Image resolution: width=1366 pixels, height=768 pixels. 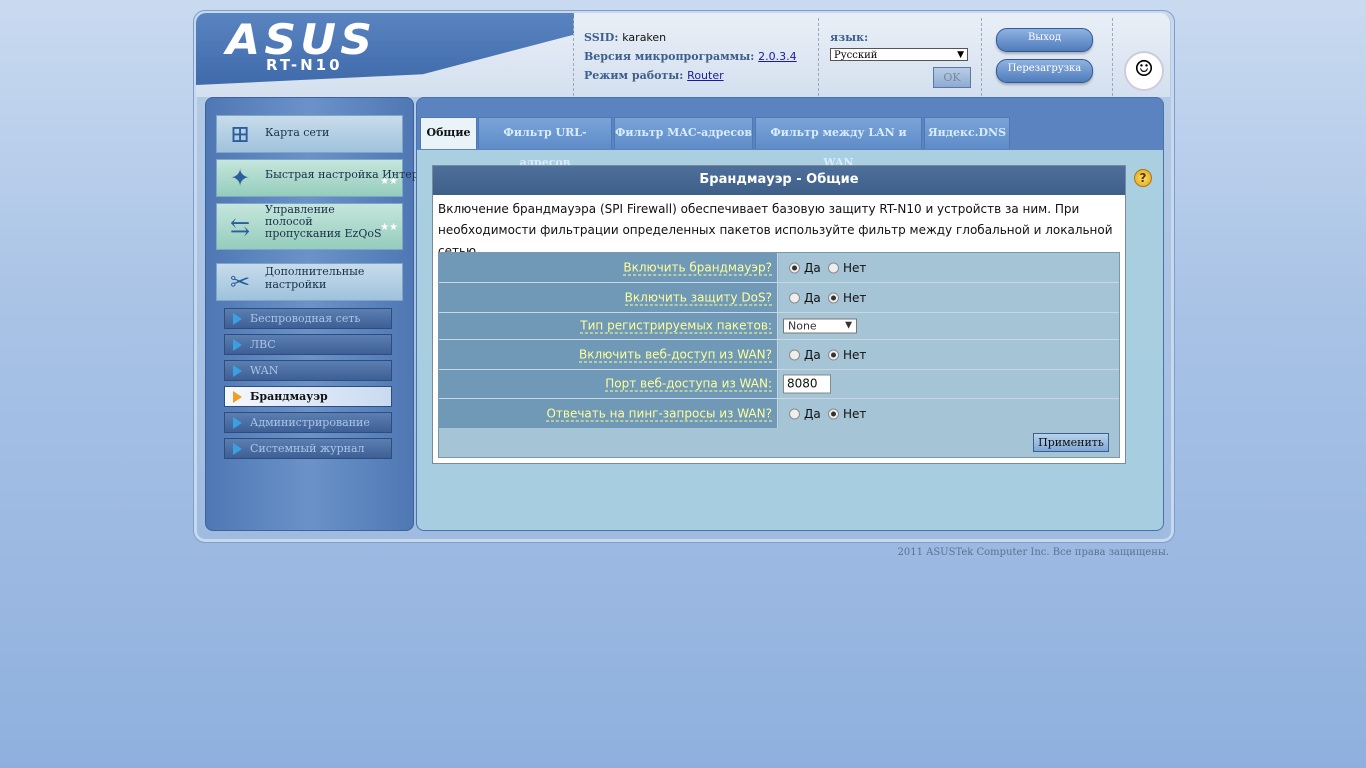 I want to click on firewall-yes-radio, so click(x=794, y=267).